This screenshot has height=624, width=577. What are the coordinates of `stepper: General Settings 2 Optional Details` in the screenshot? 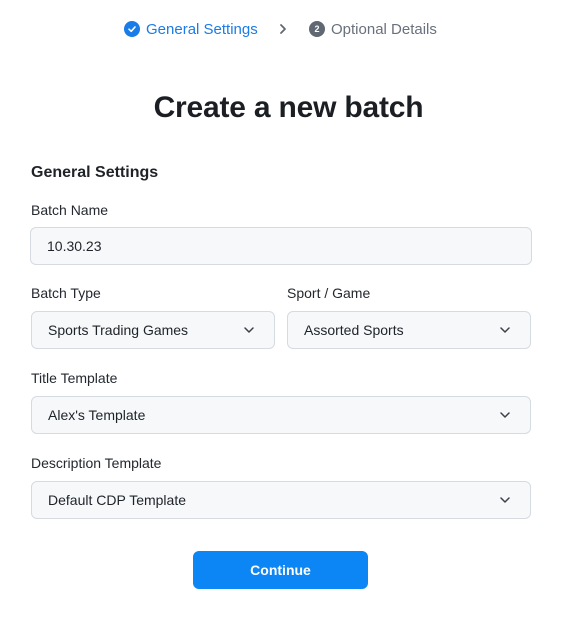 It's located at (288, 29).